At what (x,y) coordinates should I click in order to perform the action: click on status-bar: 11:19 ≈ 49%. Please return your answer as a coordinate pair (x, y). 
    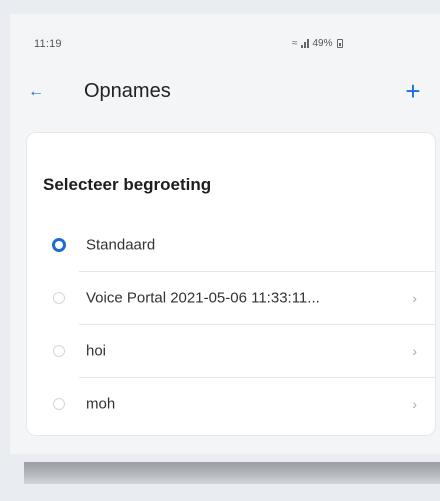
    Looking at the image, I should click on (225, 36).